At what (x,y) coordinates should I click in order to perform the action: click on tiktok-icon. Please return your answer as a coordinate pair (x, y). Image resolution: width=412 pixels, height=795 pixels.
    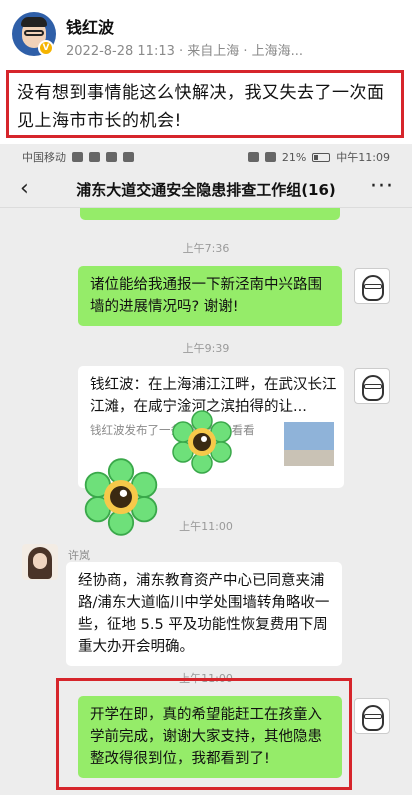
    Looking at the image, I should click on (111, 157).